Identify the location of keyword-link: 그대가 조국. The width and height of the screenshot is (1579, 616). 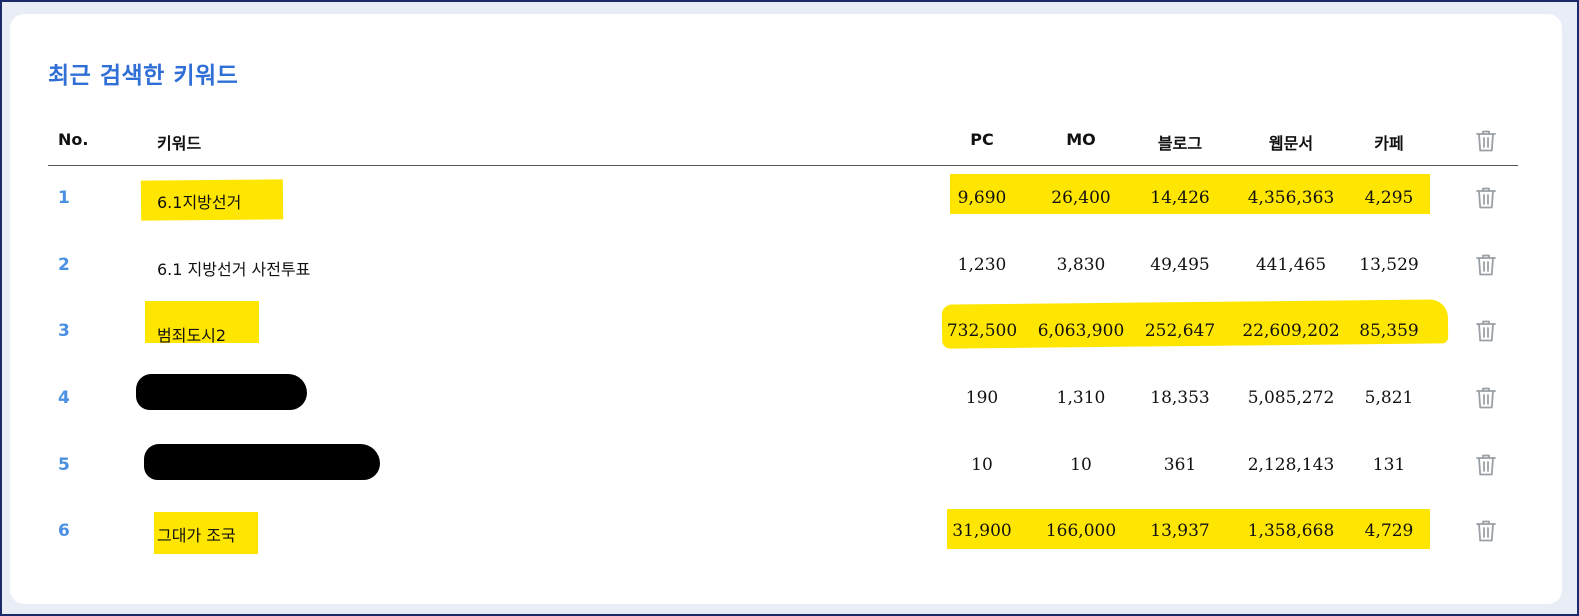
(196, 534).